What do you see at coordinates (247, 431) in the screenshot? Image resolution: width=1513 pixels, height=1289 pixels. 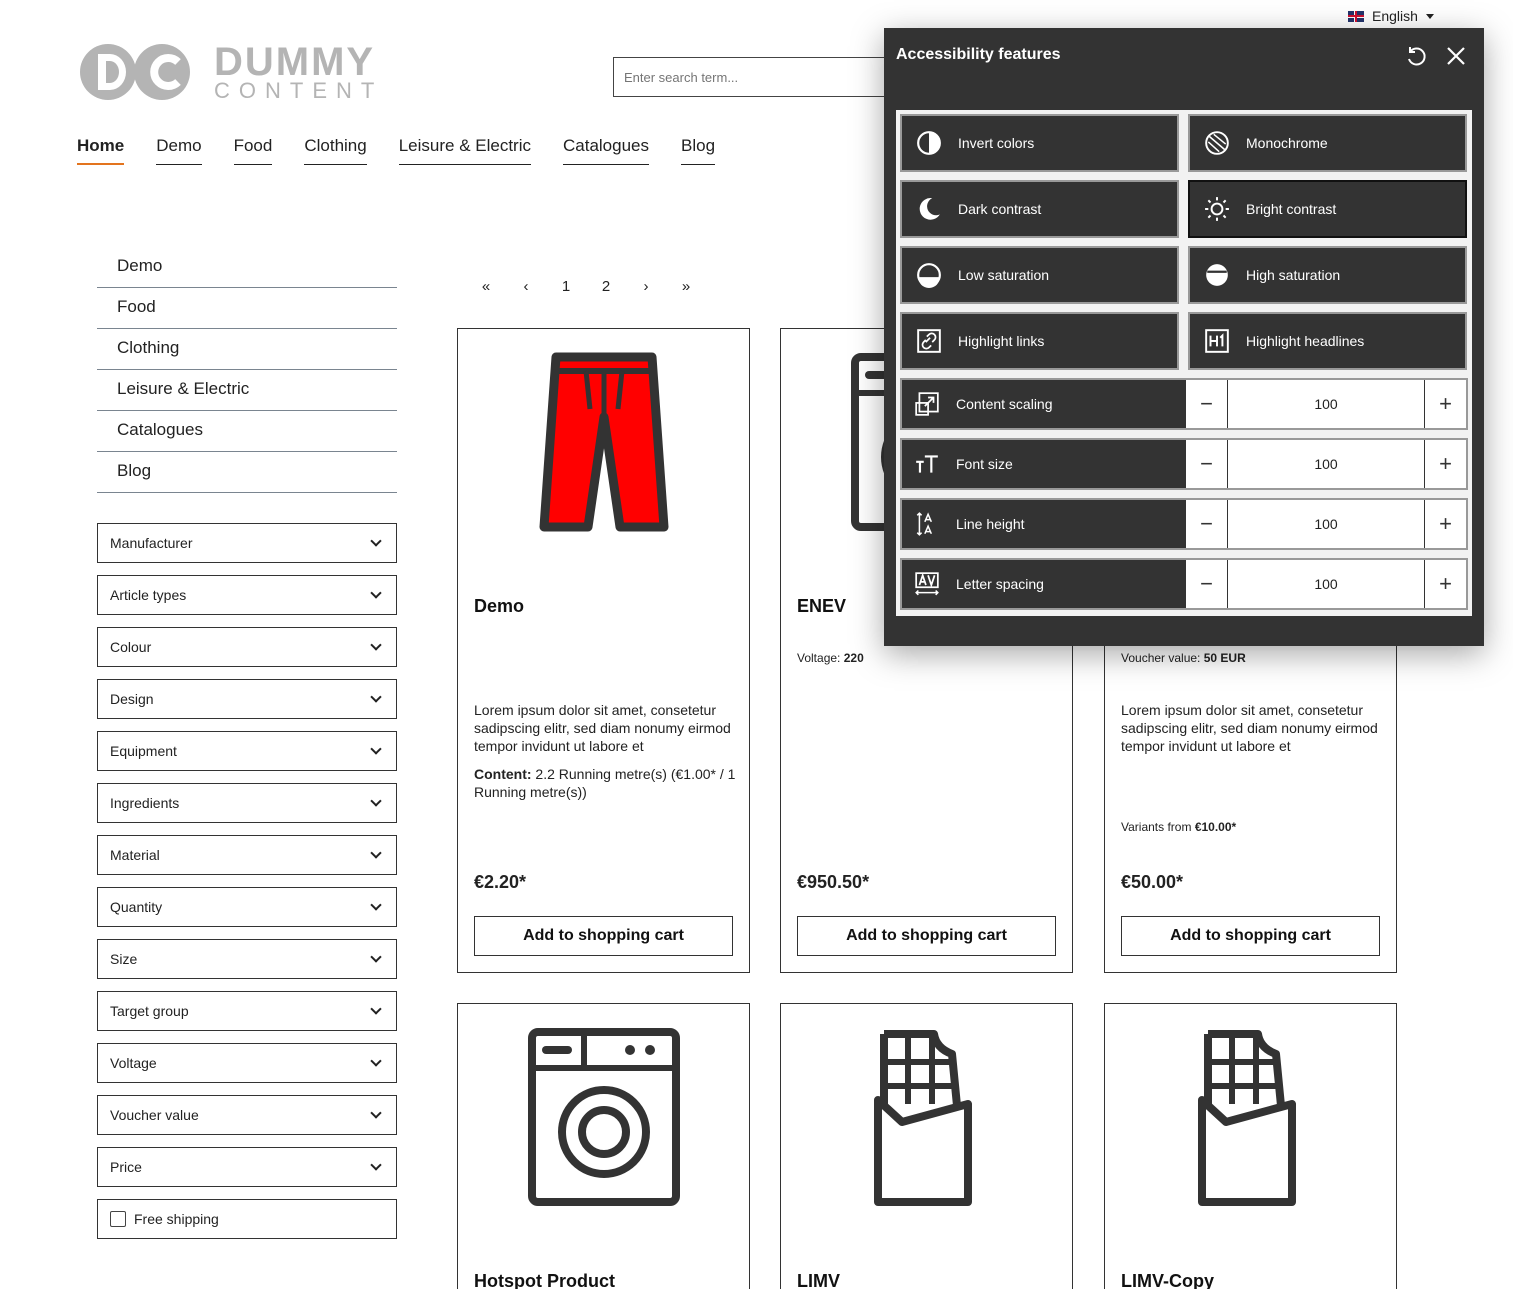 I see `category-item-catalogues: Catalogues` at bounding box center [247, 431].